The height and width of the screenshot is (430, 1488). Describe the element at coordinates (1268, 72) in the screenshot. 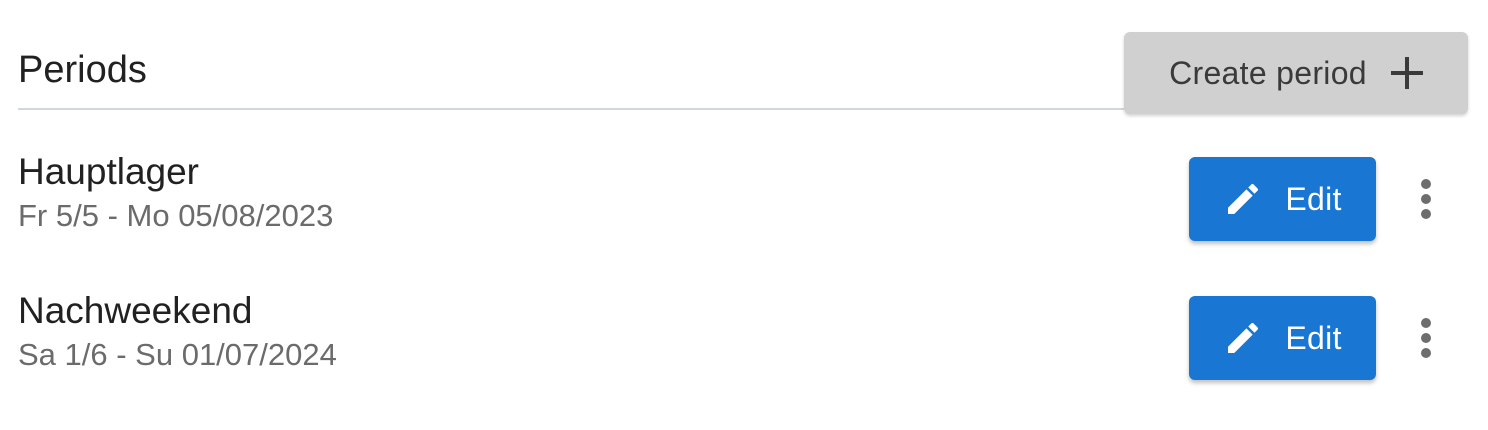

I see `create-period-label: Create period` at that location.